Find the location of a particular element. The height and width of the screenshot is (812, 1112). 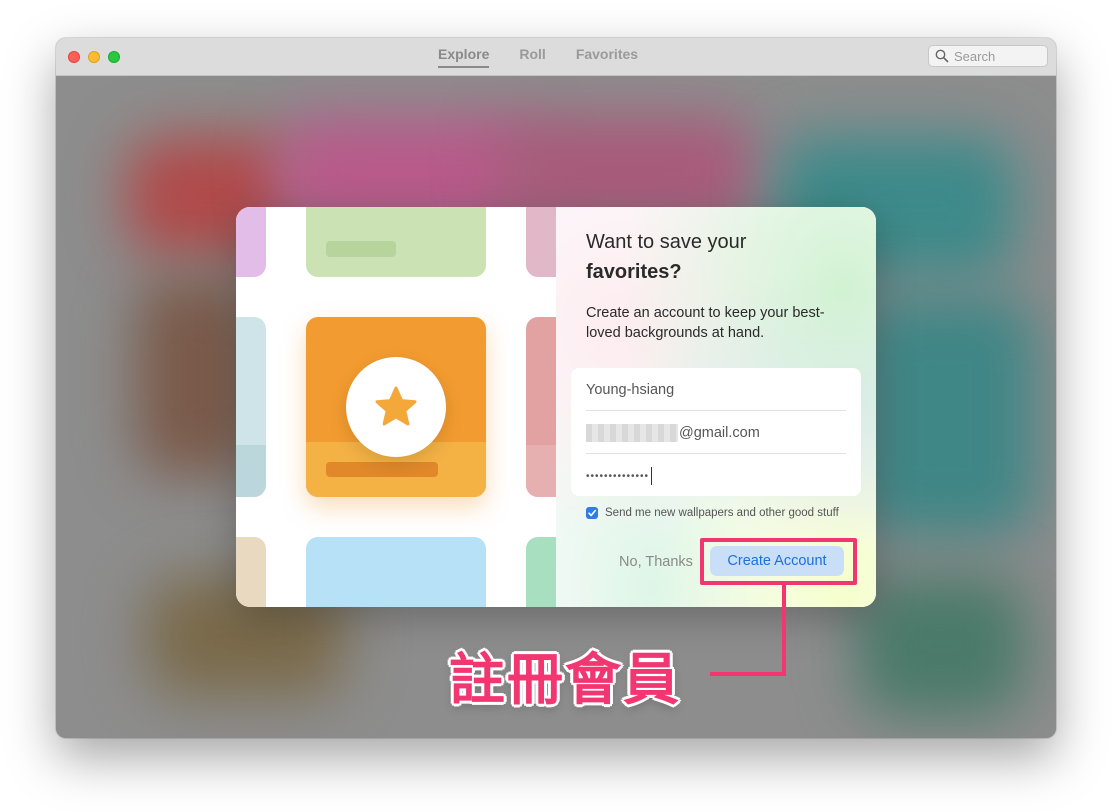

email-suffix: @gmail.com is located at coordinates (719, 432).